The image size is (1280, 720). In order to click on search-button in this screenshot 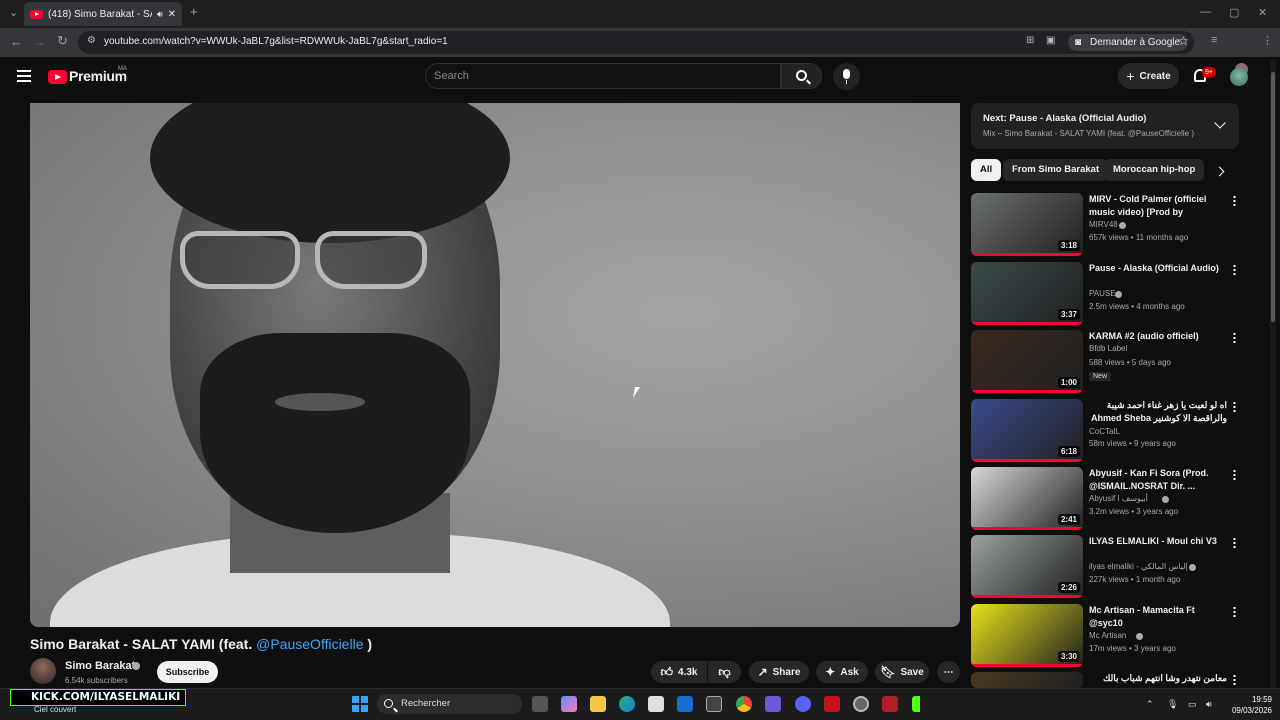, I will do `click(801, 76)`.